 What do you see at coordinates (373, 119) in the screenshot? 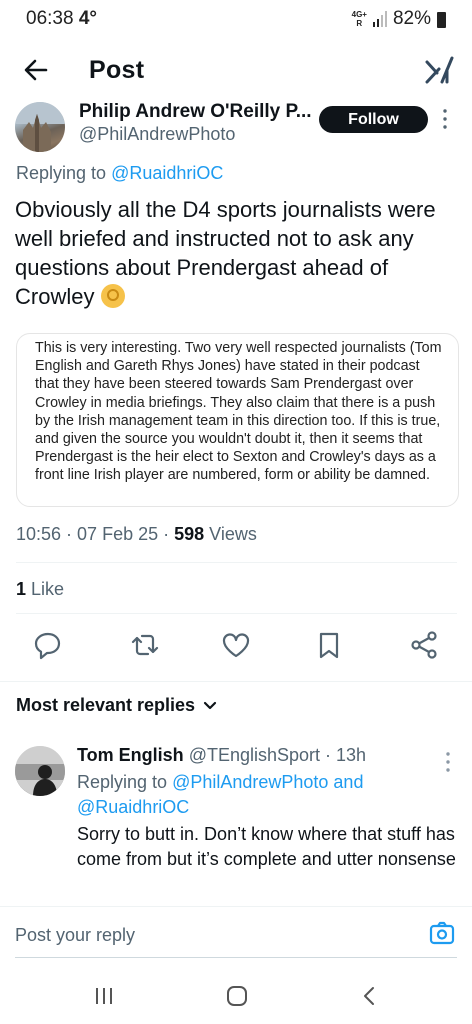
I see `follow-button: Follow` at bounding box center [373, 119].